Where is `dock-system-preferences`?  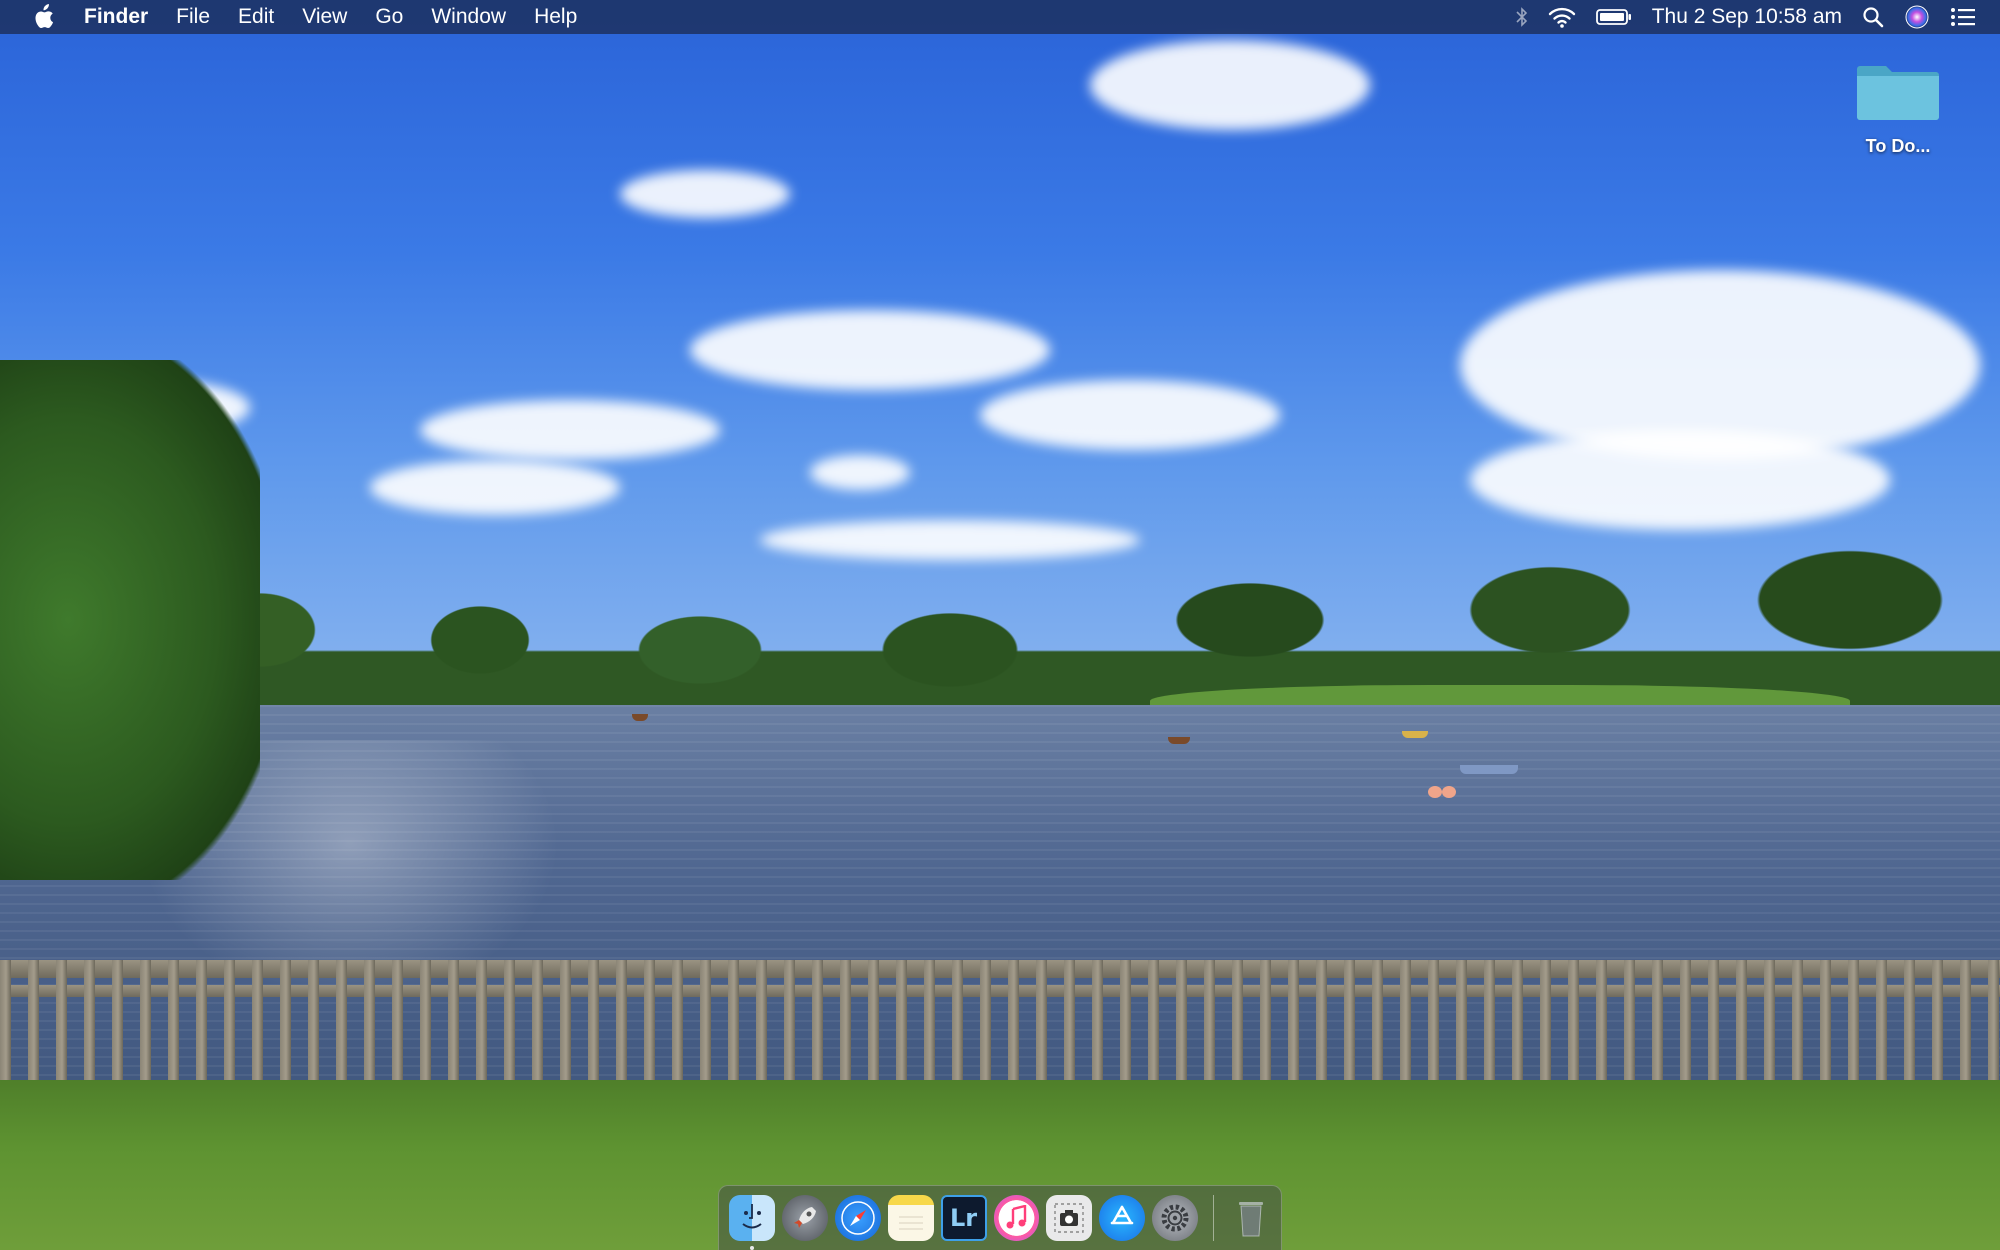 dock-system-preferences is located at coordinates (1175, 1218).